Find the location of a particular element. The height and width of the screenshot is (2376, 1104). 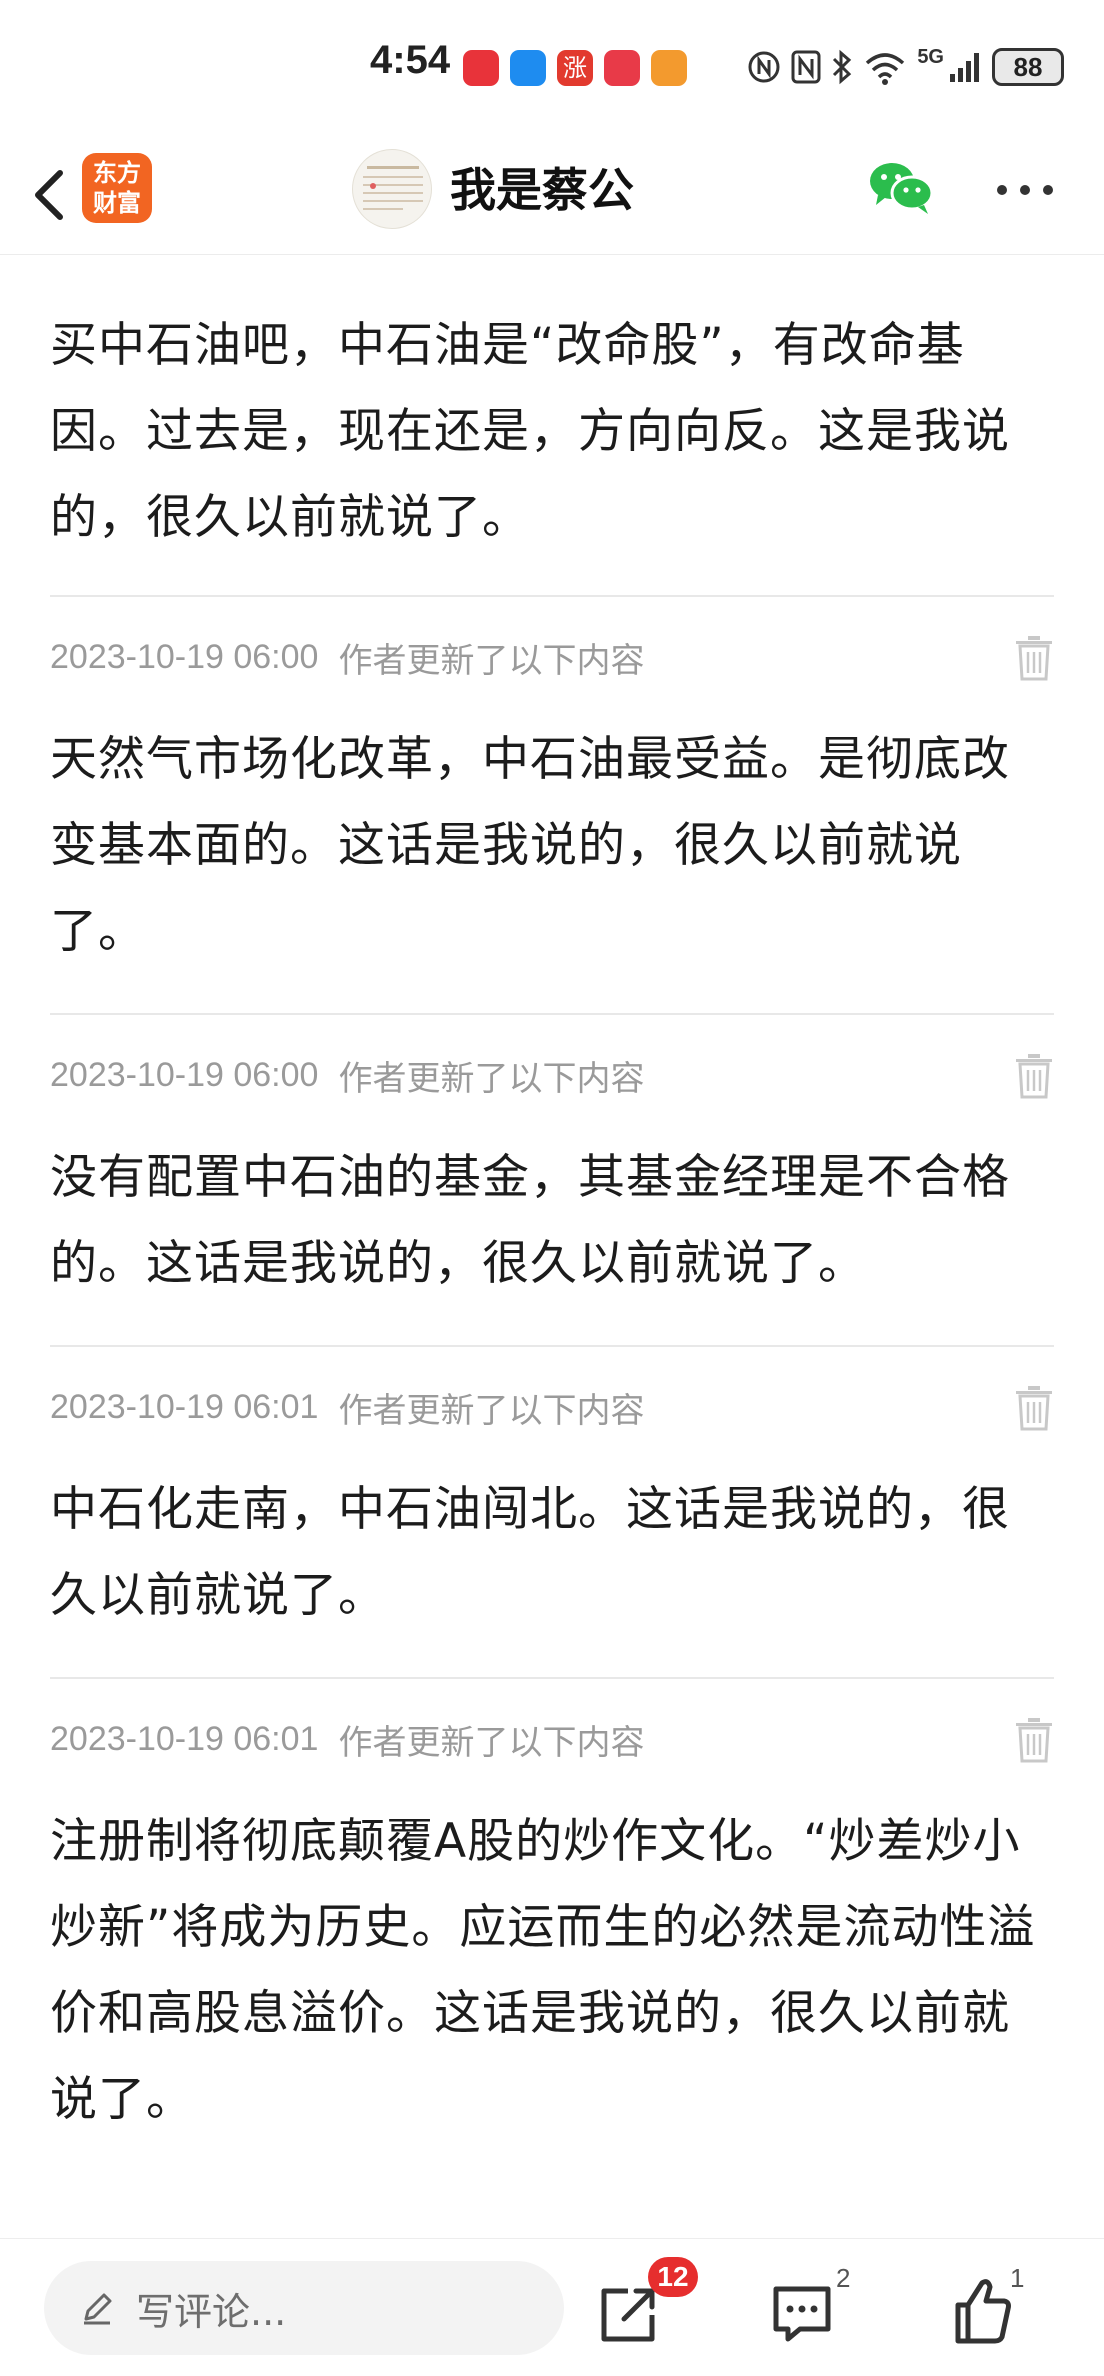

wechat-share-button is located at coordinates (901, 187).